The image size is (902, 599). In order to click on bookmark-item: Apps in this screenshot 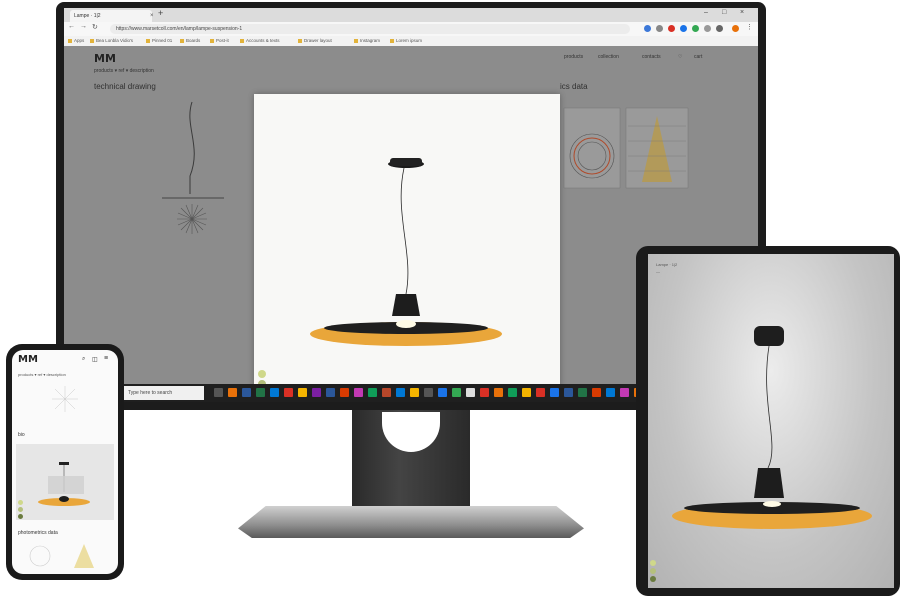, I will do `click(76, 41)`.